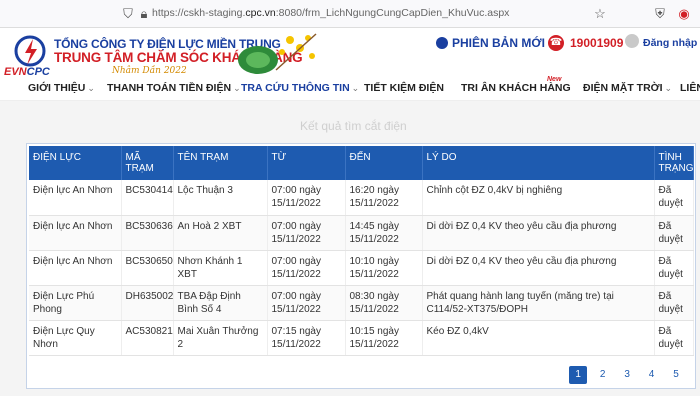  I want to click on nav-item-gioi-thieu: GIỚI THIỆU ⌄, so click(61, 88).